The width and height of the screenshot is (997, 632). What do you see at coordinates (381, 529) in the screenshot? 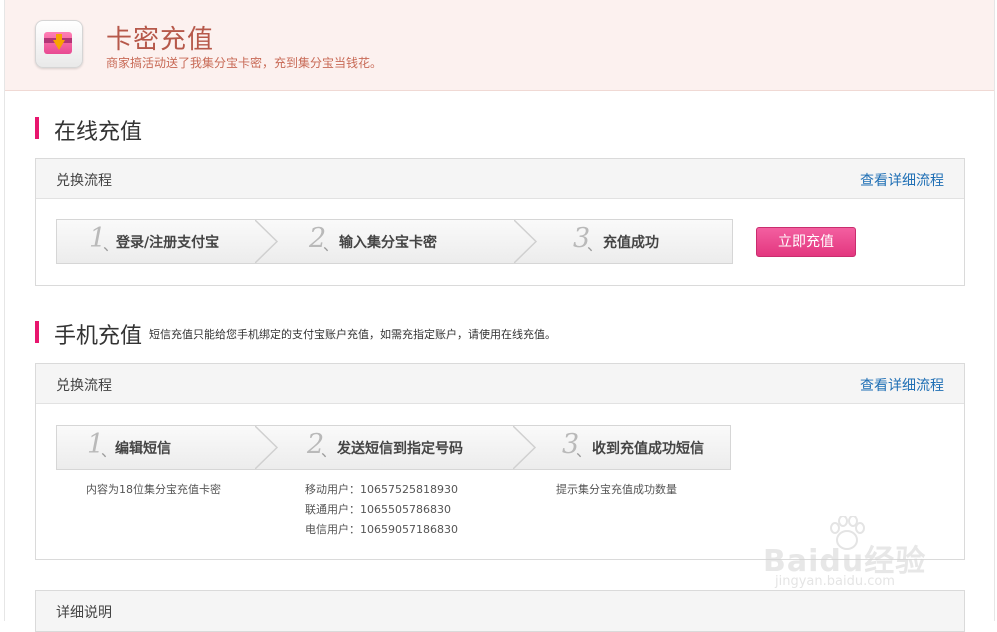
I see `mobile-number-telecom: 电信用户：10659057186830` at bounding box center [381, 529].